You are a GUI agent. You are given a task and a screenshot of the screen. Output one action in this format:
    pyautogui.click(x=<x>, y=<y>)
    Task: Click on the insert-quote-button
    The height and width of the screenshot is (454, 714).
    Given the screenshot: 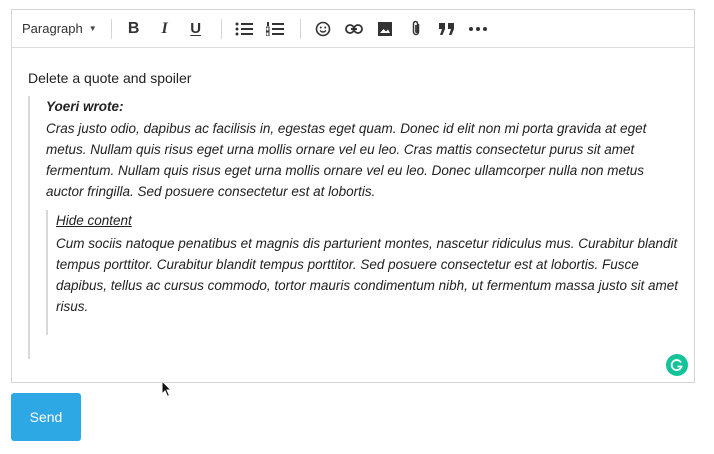 What is the action you would take?
    pyautogui.click(x=447, y=29)
    